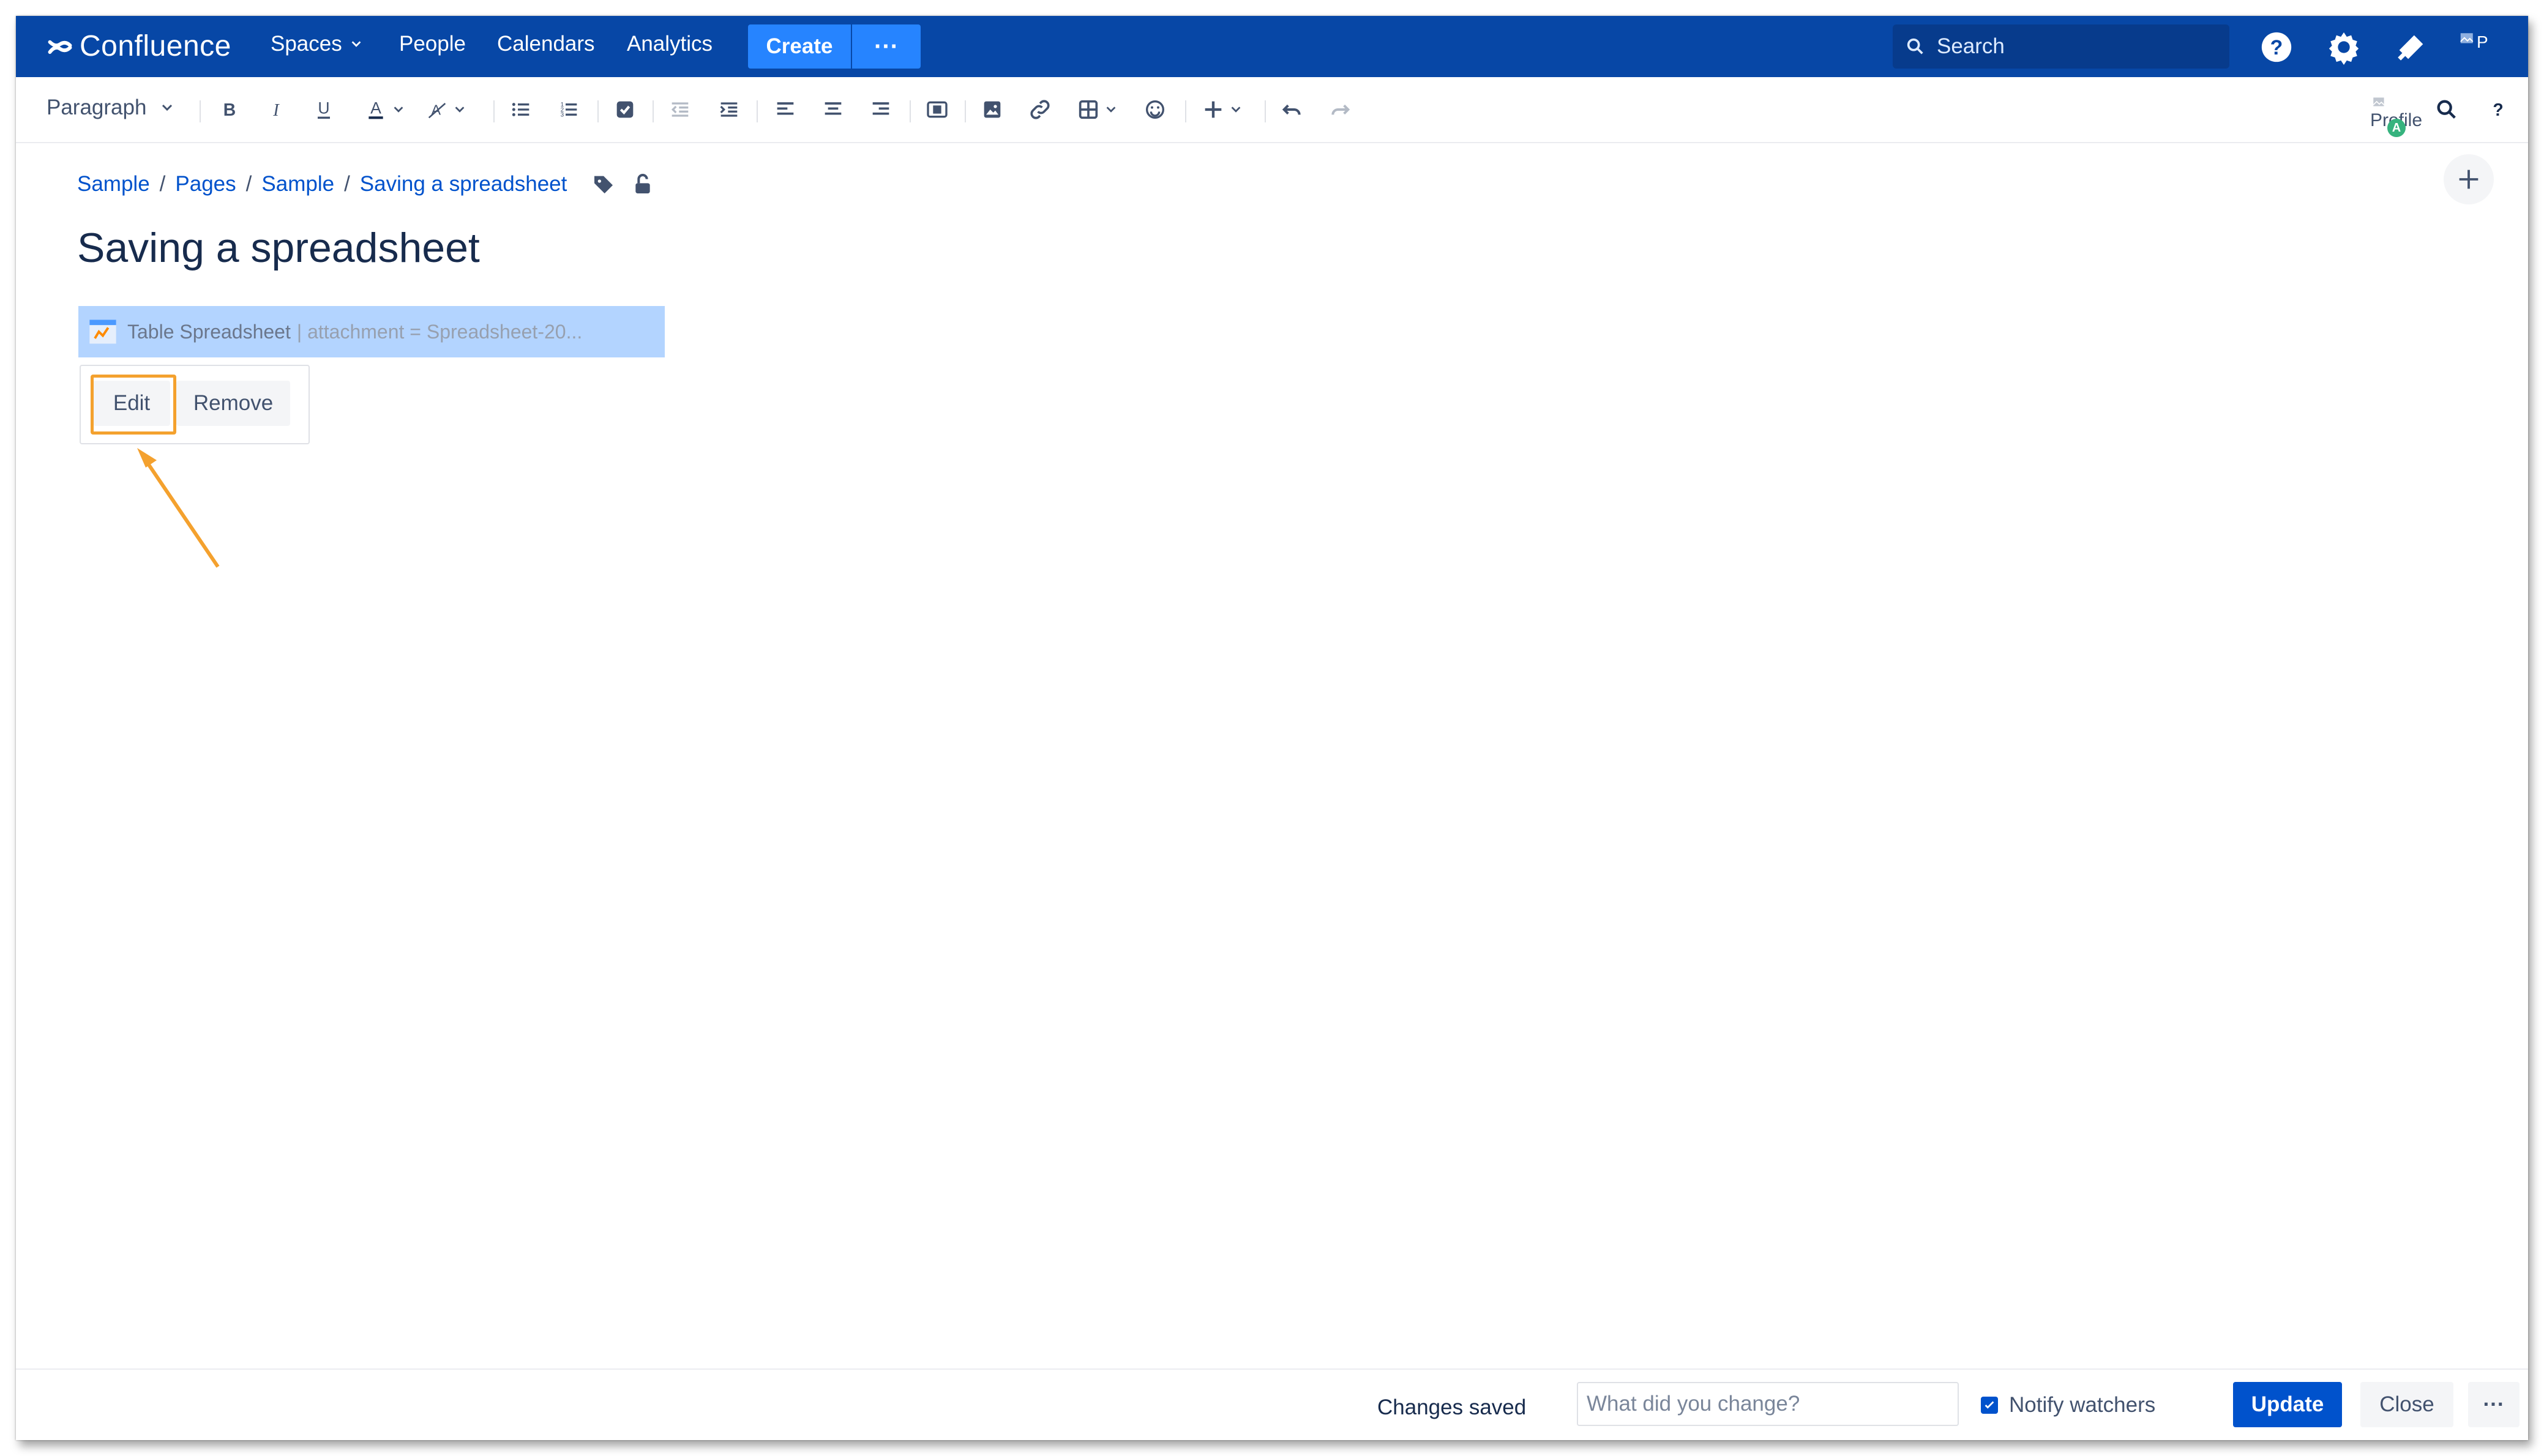 This screenshot has width=2544, height=1456. I want to click on link-icon, so click(1040, 109).